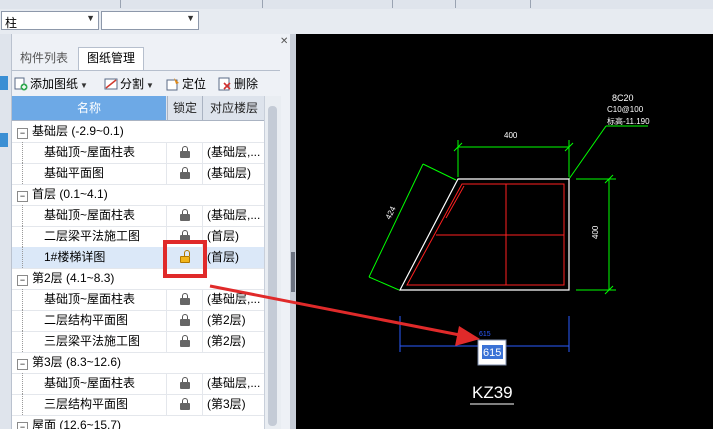 Image resolution: width=713 pixels, height=429 pixels. I want to click on tree-item-row: 二层结构平面图 (第2层), so click(138, 321).